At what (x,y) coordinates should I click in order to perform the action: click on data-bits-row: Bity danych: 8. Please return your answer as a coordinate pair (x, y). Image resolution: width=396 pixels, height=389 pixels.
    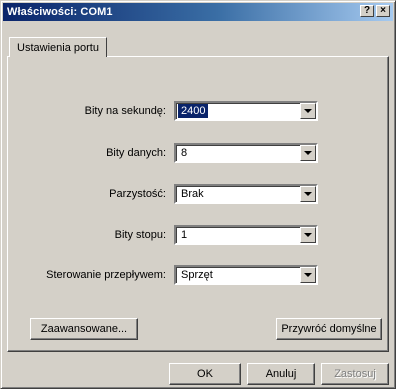
    Looking at the image, I should click on (198, 153).